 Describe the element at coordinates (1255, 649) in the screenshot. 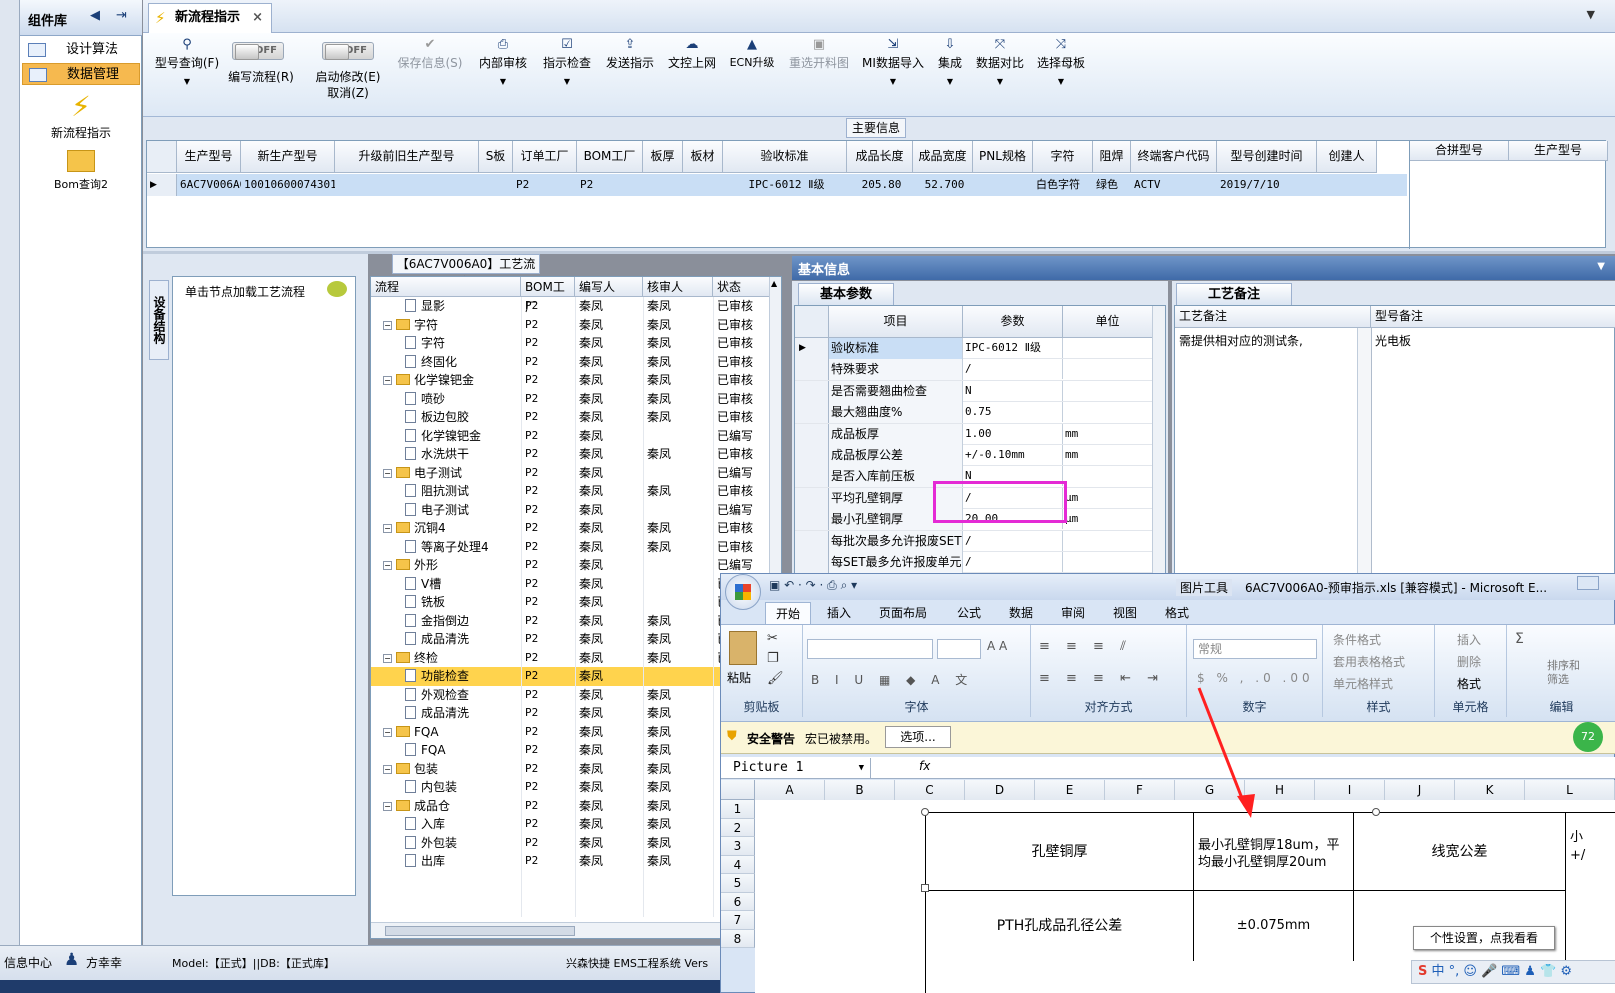

I see `number-format-select: 常规` at that location.